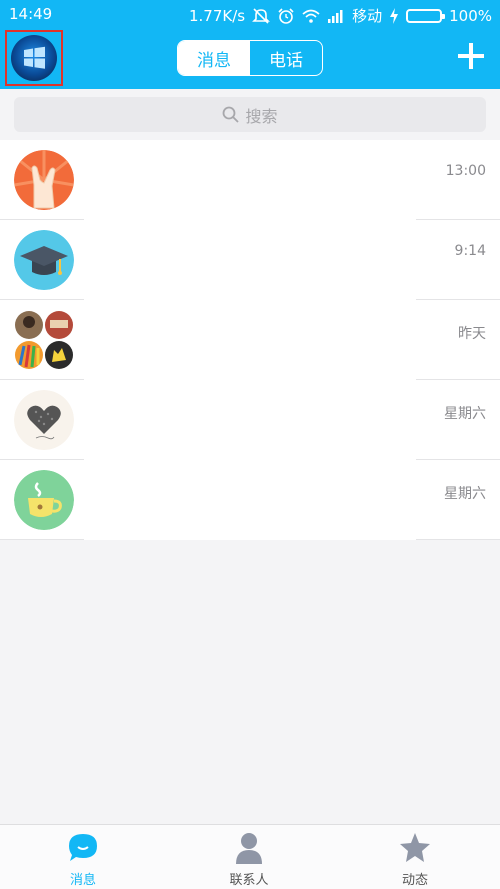 Image resolution: width=500 pixels, height=889 pixels. Describe the element at coordinates (44, 420) in the screenshot. I see `heart-avatar` at that location.